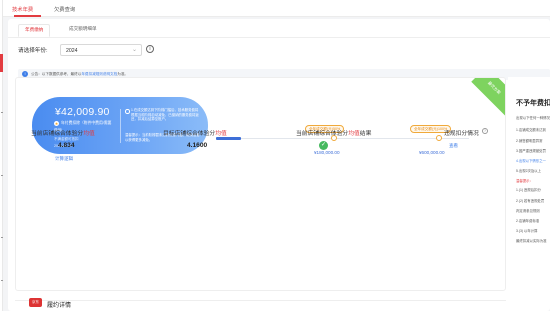  What do you see at coordinates (56, 123) in the screenshot?
I see `star-icon: ★` at bounding box center [56, 123].